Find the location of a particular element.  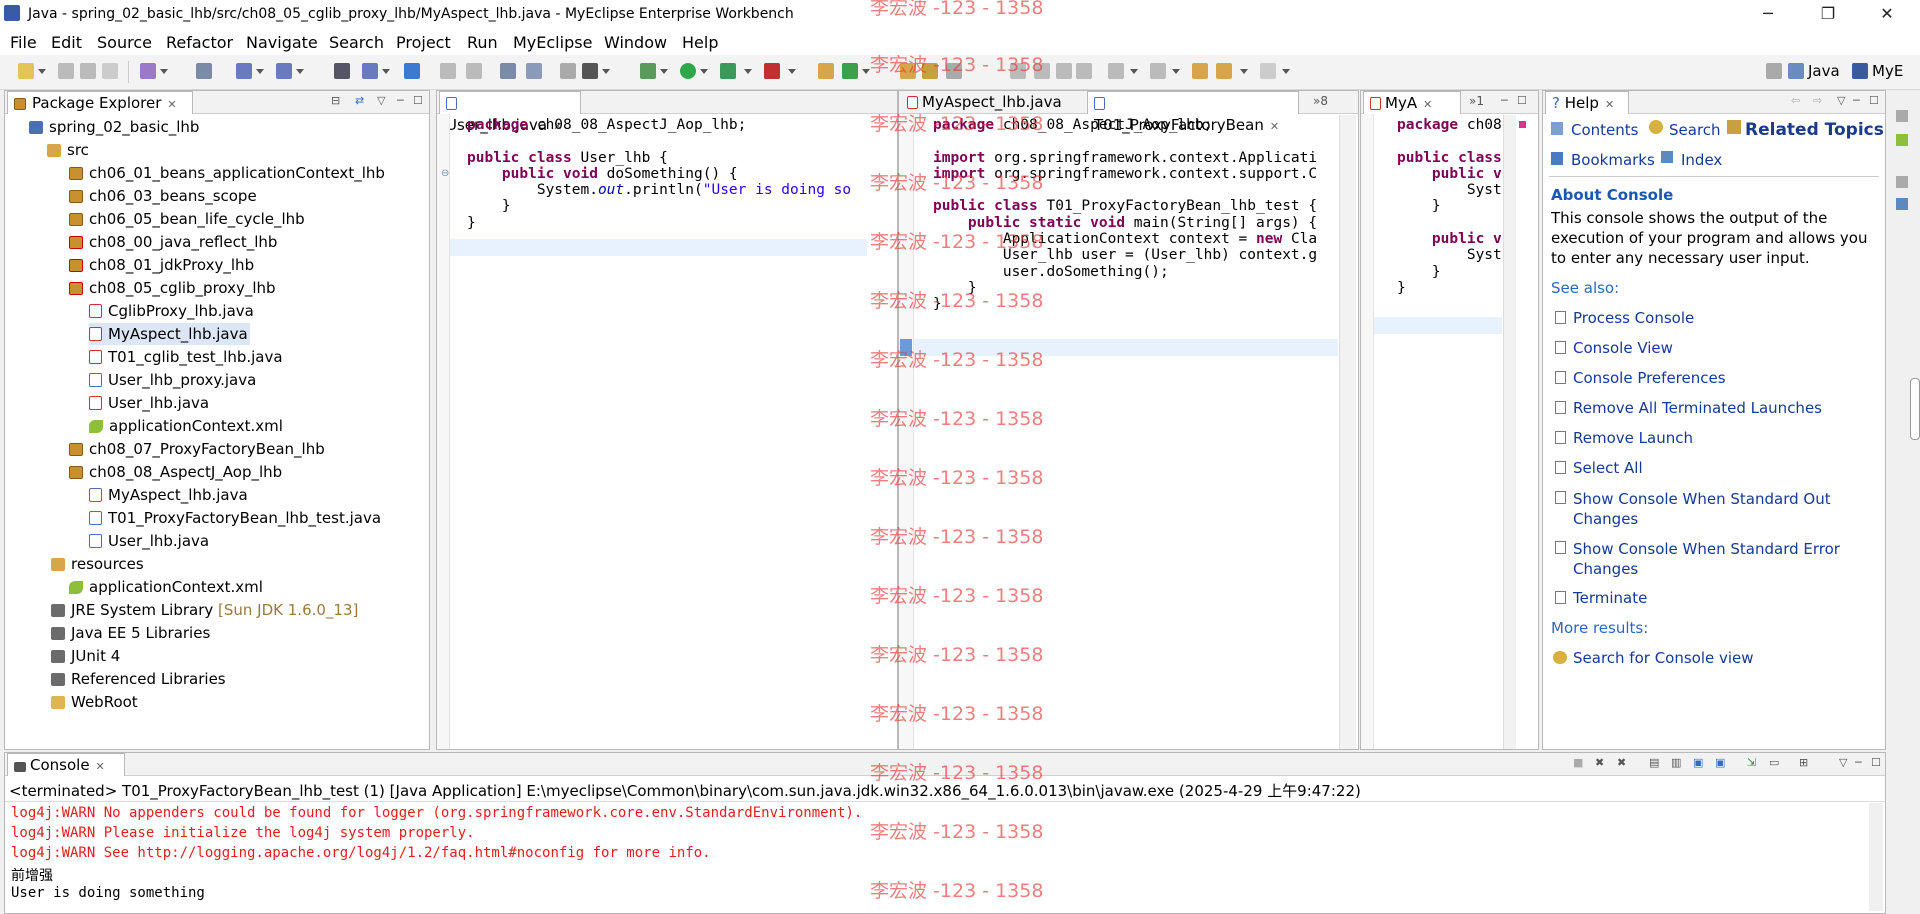

tree-item-package: ch08_05_cglib_proxy_lhb is located at coordinates (172, 288).